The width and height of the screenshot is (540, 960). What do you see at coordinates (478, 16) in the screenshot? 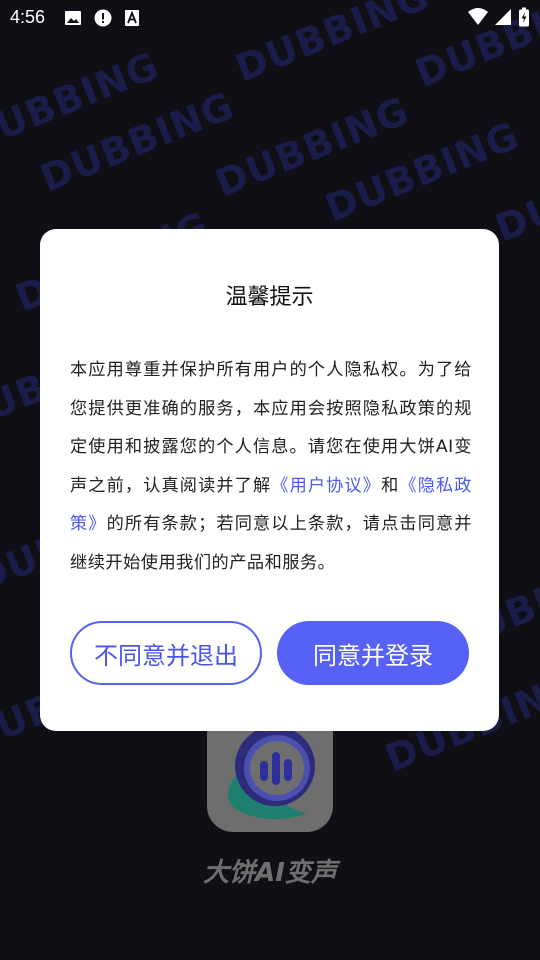
I see `wifi-icon` at bounding box center [478, 16].